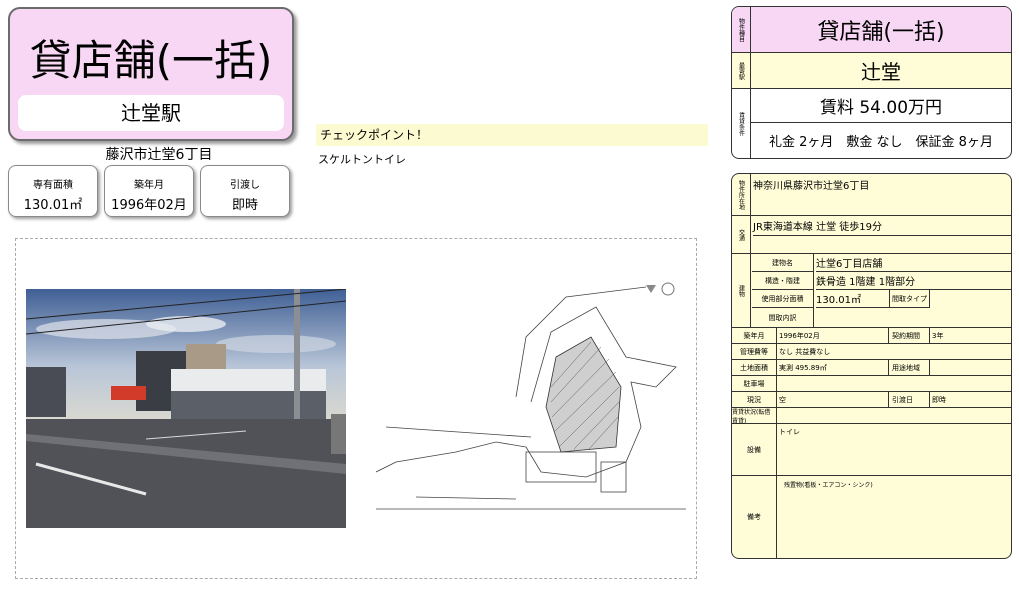 This screenshot has height=590, width=1019. Describe the element at coordinates (754, 335) in the screenshot. I see `built-label-2: 築年月` at that location.